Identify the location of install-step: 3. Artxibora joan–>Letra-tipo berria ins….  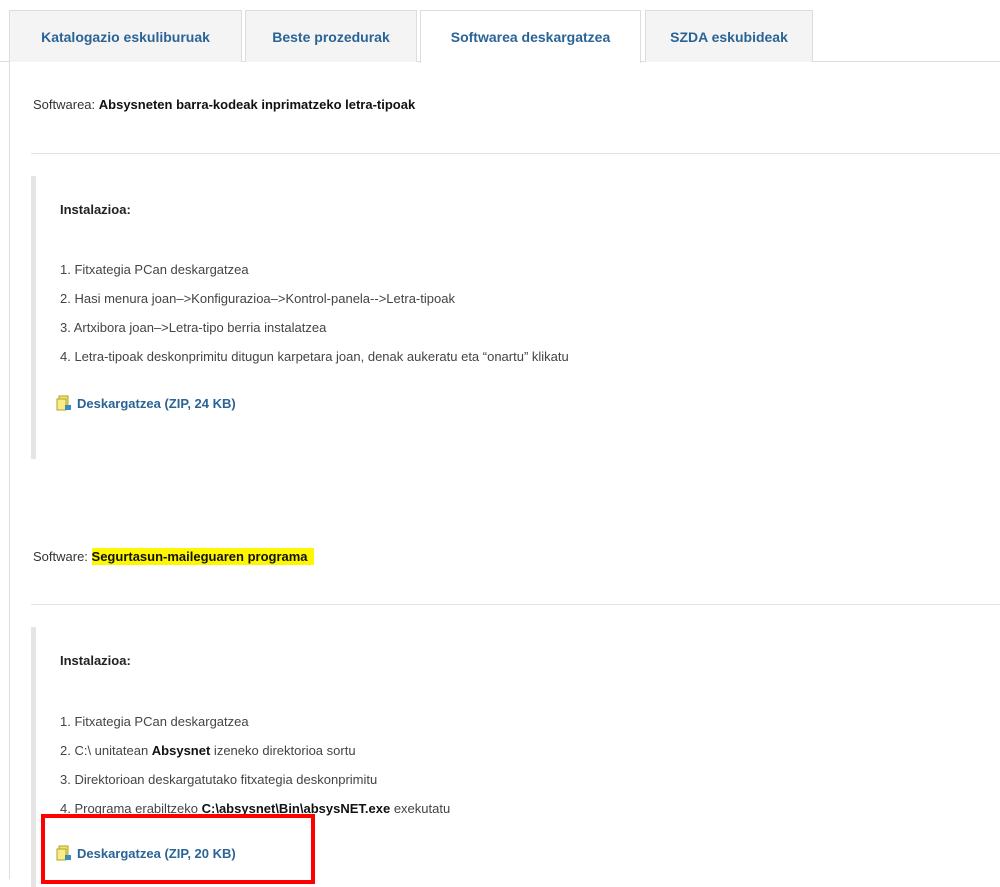
(193, 327).